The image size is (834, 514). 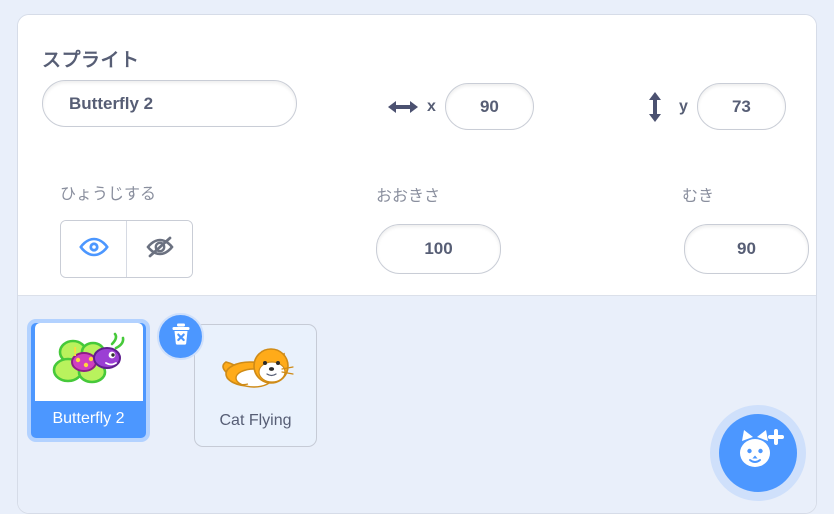 I want to click on sprite-tile-cat-flying: Cat Flying, so click(x=255, y=385).